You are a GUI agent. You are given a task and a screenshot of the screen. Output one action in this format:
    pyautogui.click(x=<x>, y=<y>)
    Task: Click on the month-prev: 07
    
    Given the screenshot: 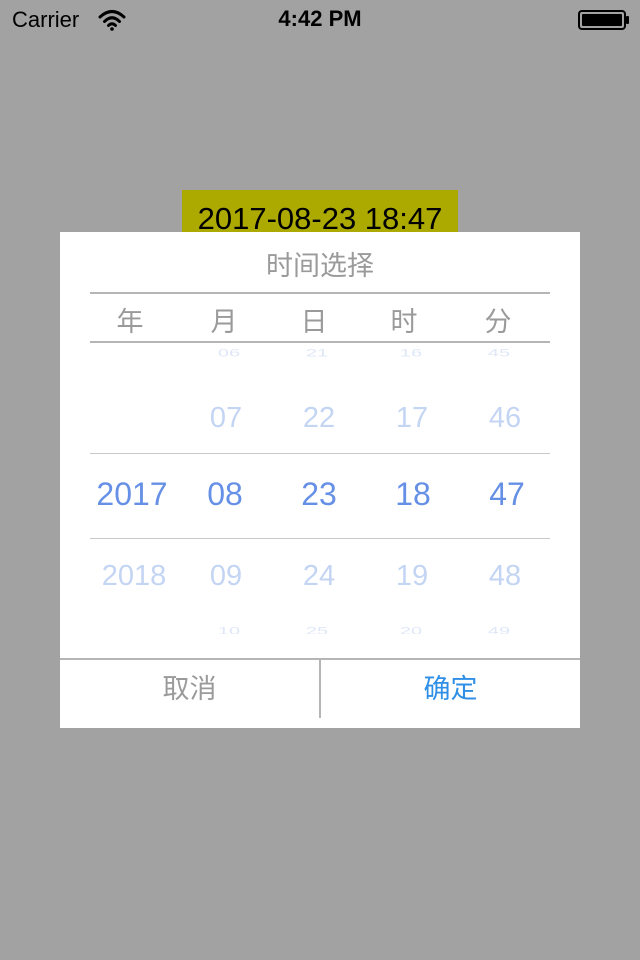 What is the action you would take?
    pyautogui.click(x=226, y=418)
    